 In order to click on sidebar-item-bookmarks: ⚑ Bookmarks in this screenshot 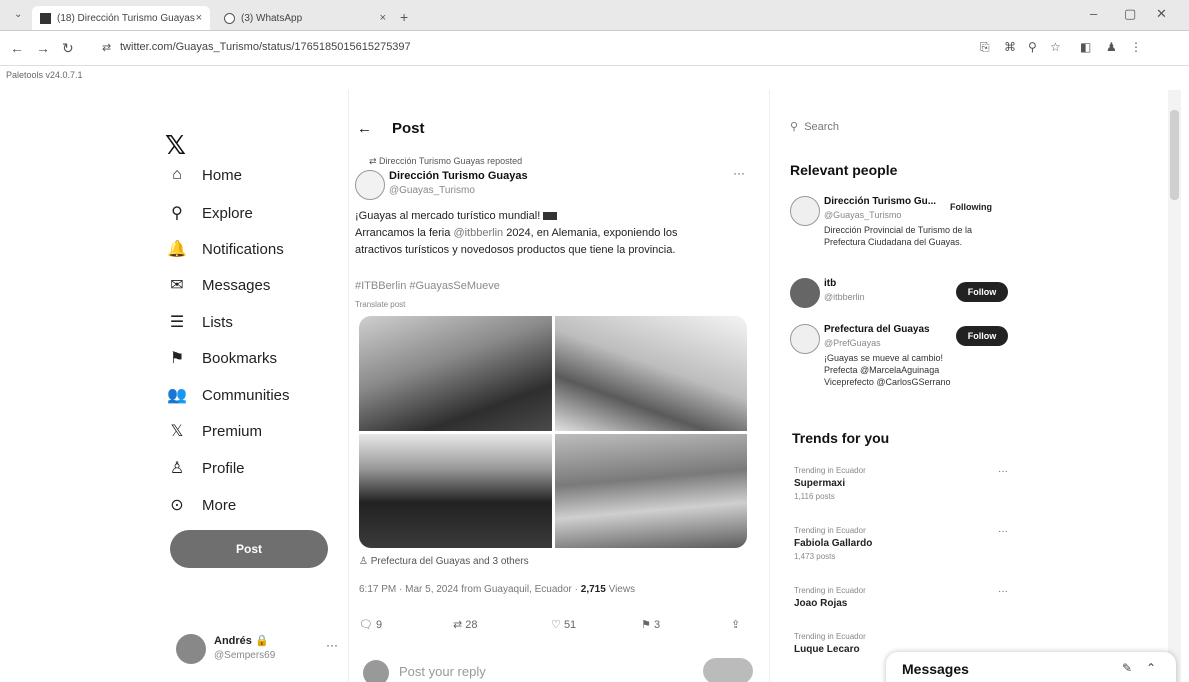, I will do `click(221, 358)`.